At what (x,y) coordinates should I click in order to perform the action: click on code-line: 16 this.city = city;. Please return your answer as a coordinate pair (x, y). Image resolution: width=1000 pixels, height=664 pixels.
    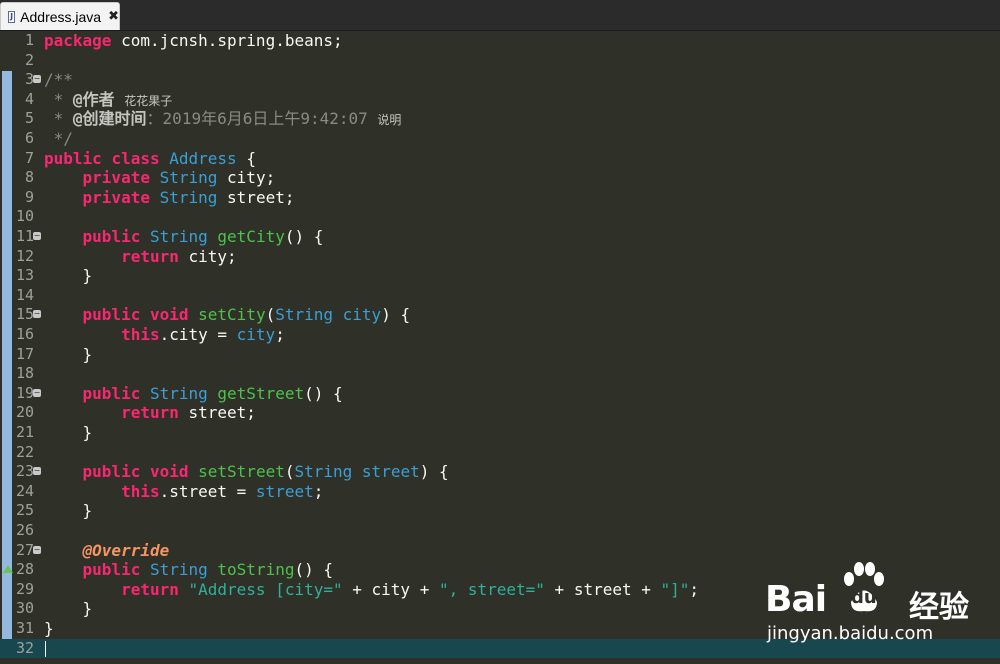
    Looking at the image, I should click on (500, 335).